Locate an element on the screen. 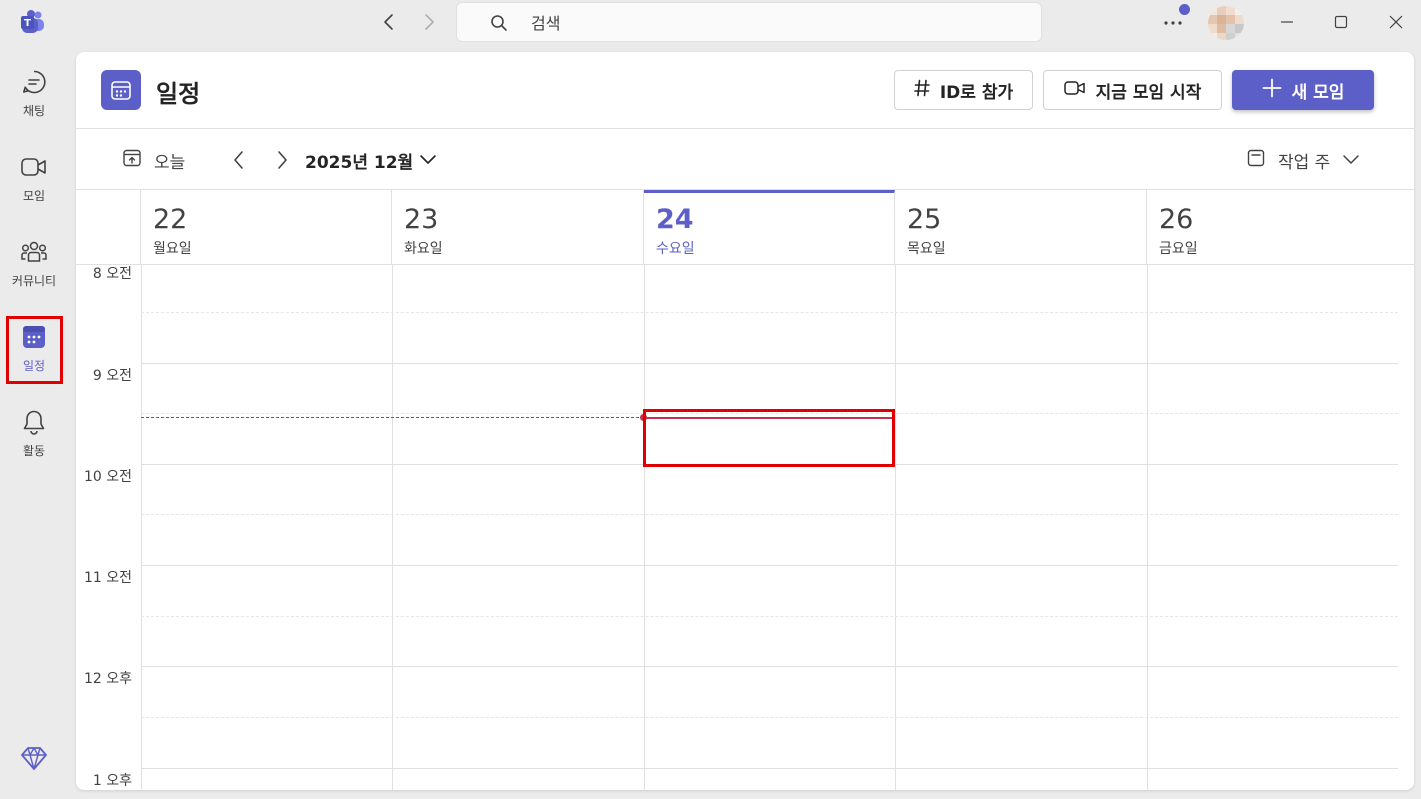 The width and height of the screenshot is (1421, 799). forward-button is located at coordinates (429, 22).